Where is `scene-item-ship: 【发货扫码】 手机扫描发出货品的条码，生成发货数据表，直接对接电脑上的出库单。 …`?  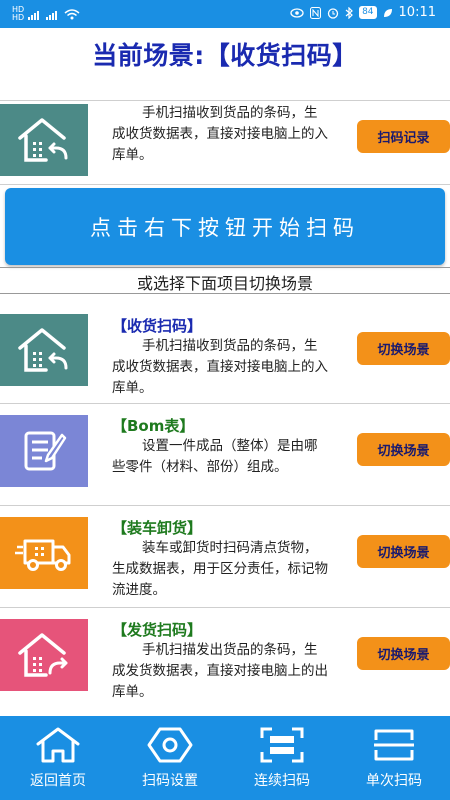 scene-item-ship: 【发货扫码】 手机扫描发出货品的条码，生成发货数据表，直接对接电脑上的出库单。 … is located at coordinates (225, 663).